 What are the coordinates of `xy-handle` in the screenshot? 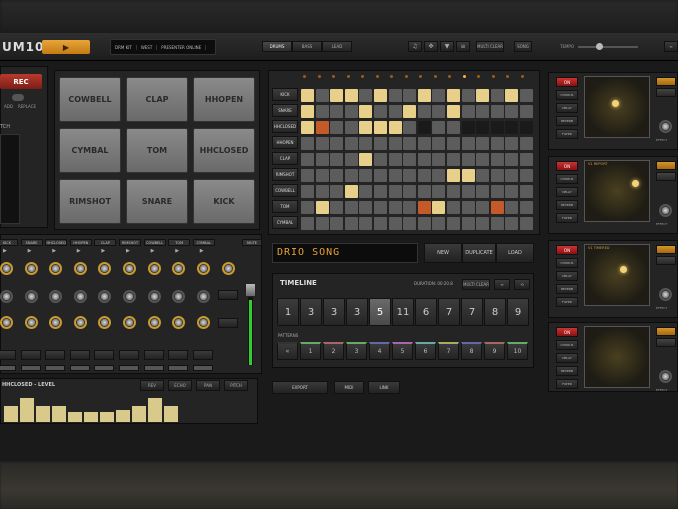 It's located at (635, 183).